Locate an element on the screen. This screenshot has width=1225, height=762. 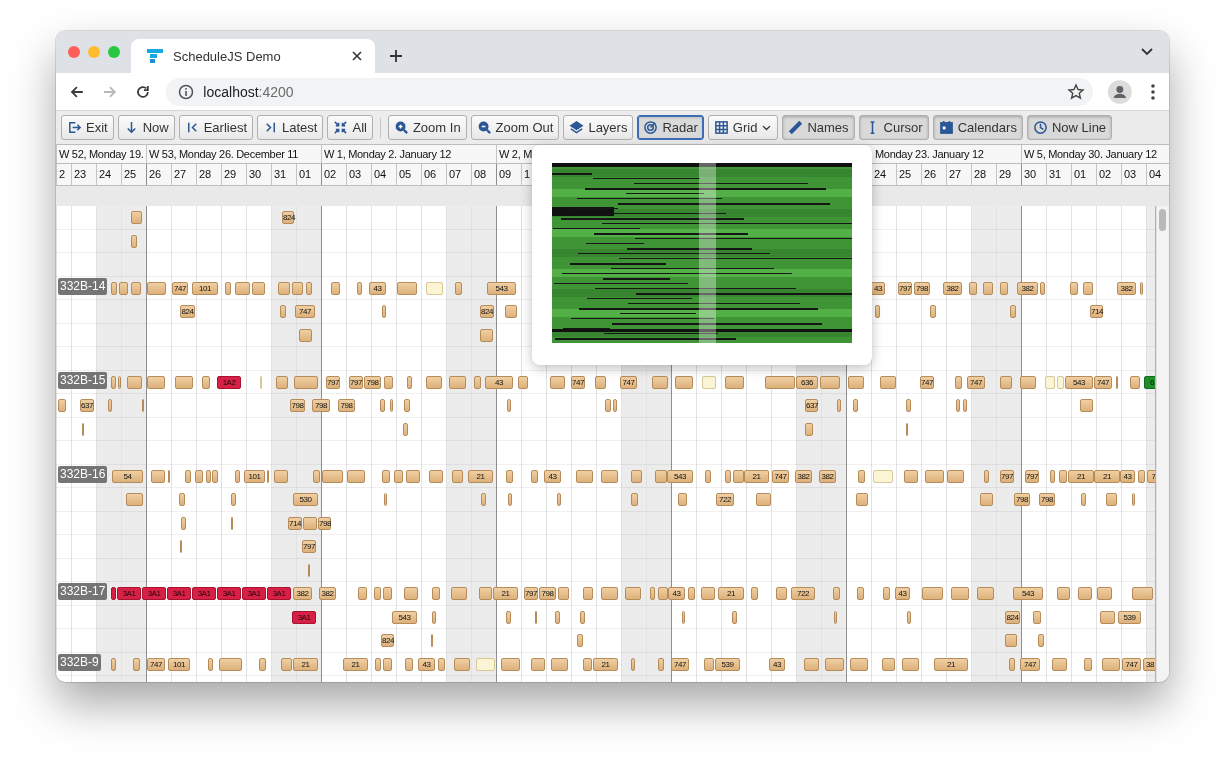
toolbar-button: Now is located at coordinates (146, 127).